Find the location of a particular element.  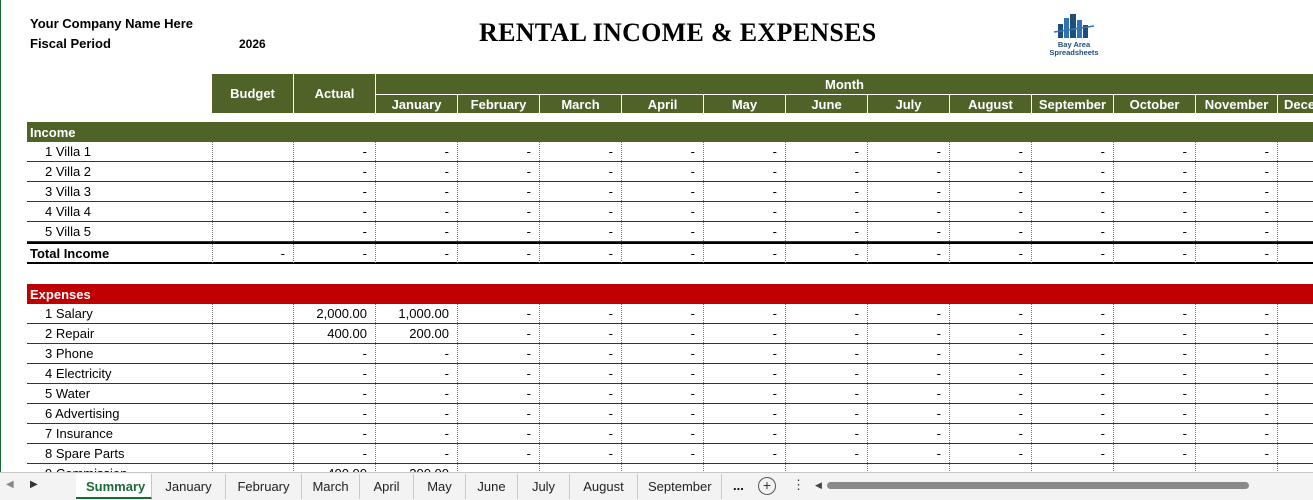

row-label: 3 Villa 3 is located at coordinates (59, 191).